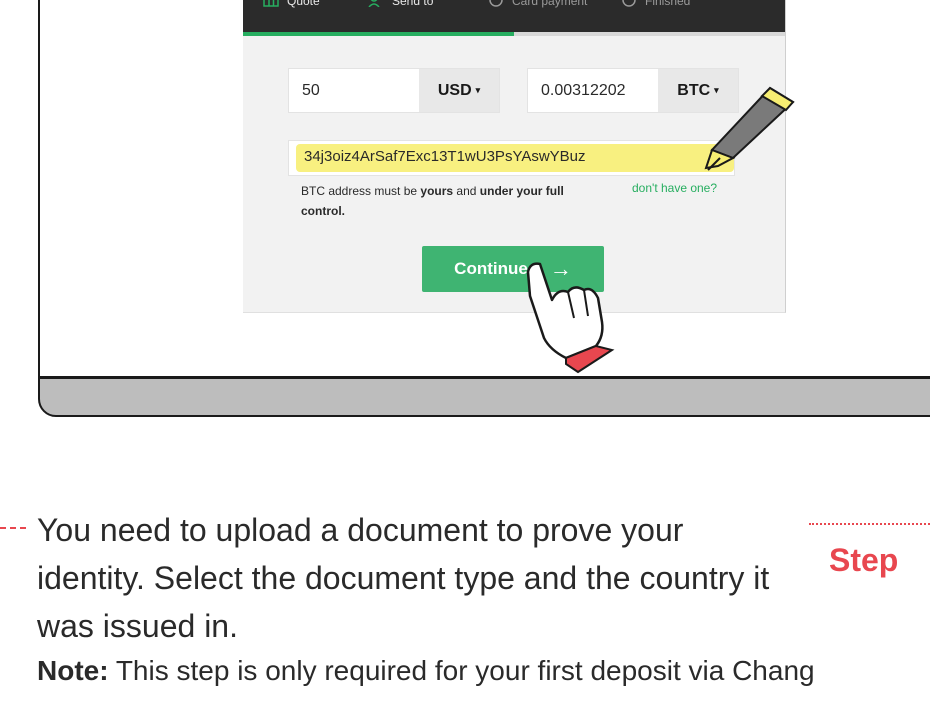 The image size is (930, 707). I want to click on pointing-hand-icon, so click(570, 318).